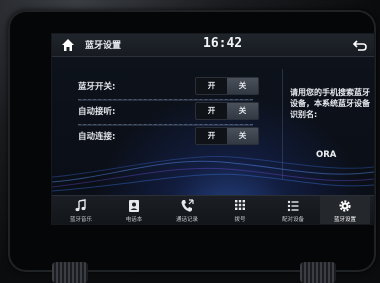 The width and height of the screenshot is (380, 283). Describe the element at coordinates (240, 220) in the screenshot. I see `tab-label: 拨号` at that location.